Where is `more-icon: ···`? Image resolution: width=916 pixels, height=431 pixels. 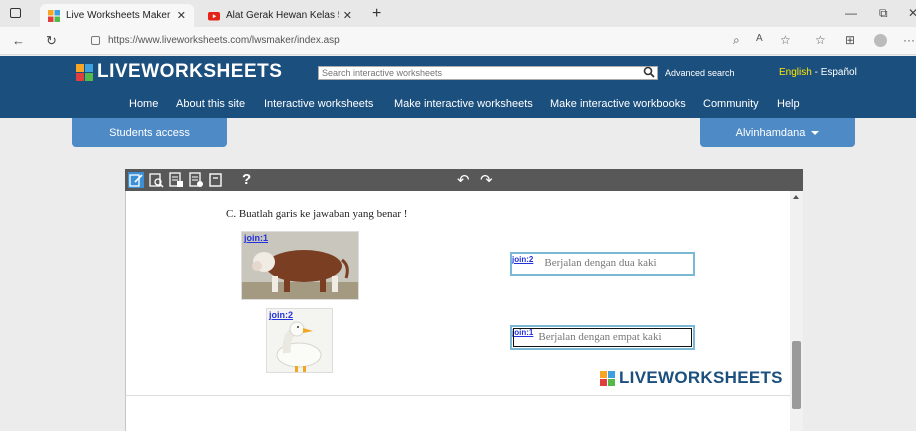 more-icon: ··· is located at coordinates (909, 40).